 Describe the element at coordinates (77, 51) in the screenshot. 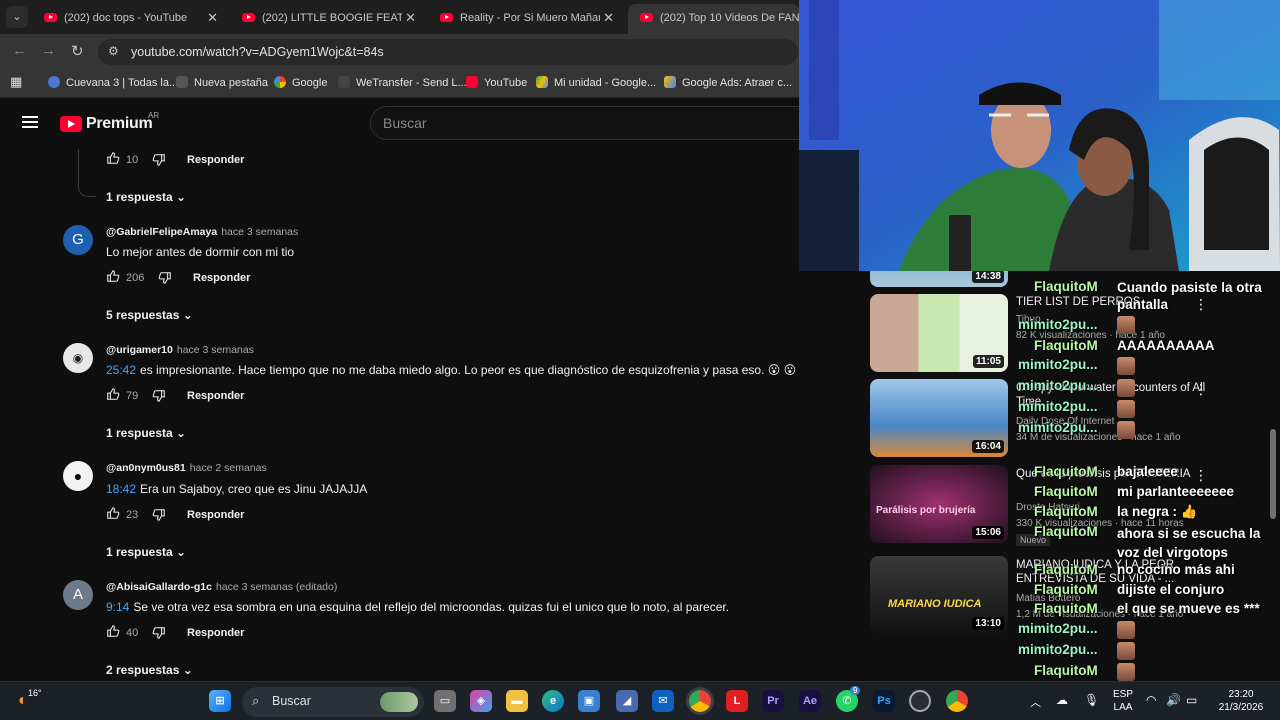

I see `reload-icon: ↻` at that location.